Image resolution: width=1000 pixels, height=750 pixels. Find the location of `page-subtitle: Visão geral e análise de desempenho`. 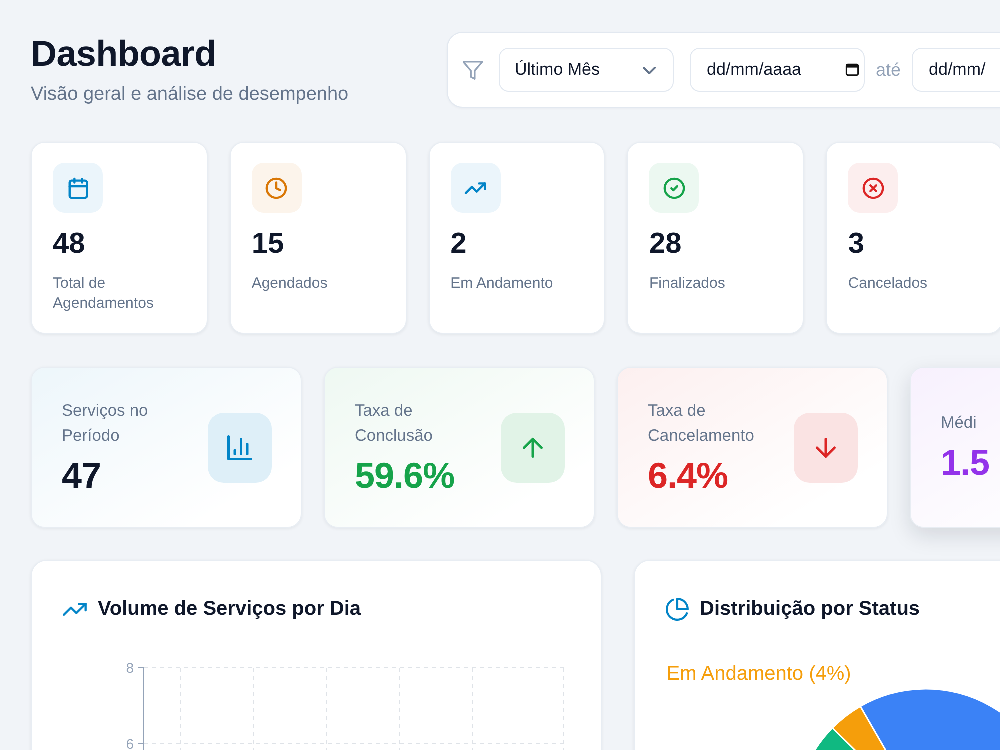

page-subtitle: Visão geral e análise de desempenho is located at coordinates (190, 95).